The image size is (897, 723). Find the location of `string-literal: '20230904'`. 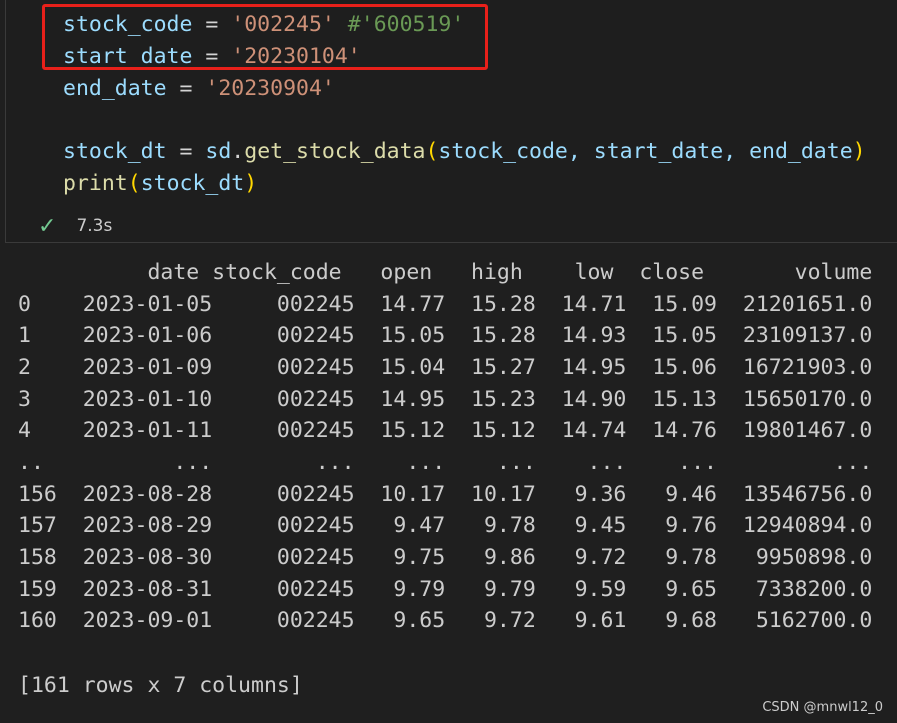

string-literal: '20230904' is located at coordinates (270, 88).